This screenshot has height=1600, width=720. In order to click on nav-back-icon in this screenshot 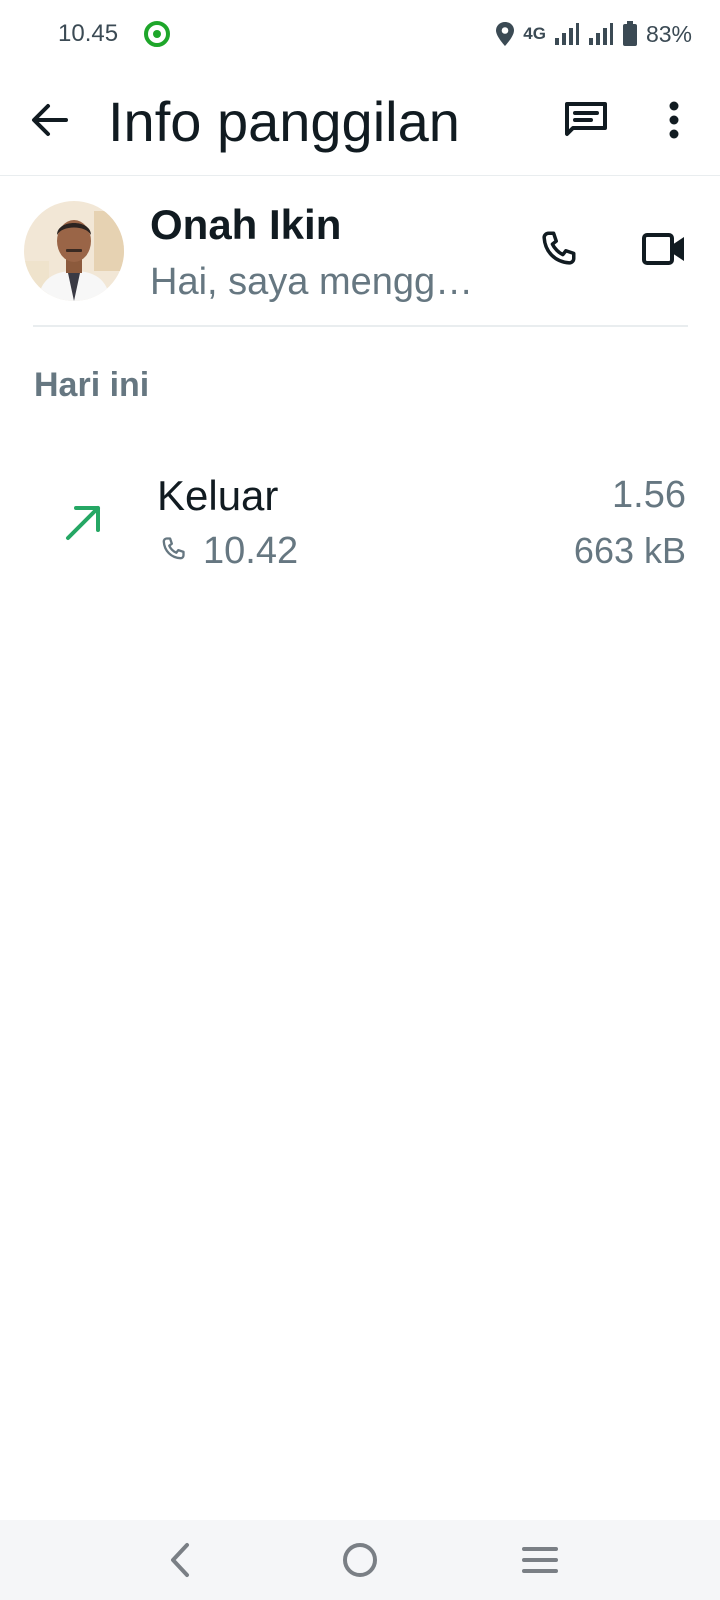, I will do `click(180, 1560)`.